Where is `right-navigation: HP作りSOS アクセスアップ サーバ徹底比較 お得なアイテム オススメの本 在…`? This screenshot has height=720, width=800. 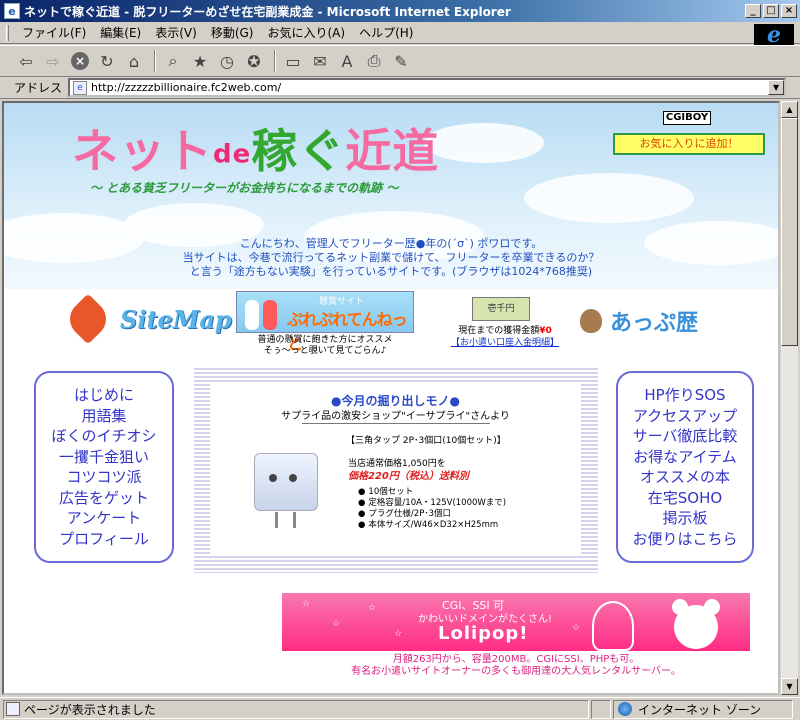 right-navigation: HP作りSOS アクセスアップ サーバ徹底比較 お得なアイテム オススメの本 在… is located at coordinates (685, 467).